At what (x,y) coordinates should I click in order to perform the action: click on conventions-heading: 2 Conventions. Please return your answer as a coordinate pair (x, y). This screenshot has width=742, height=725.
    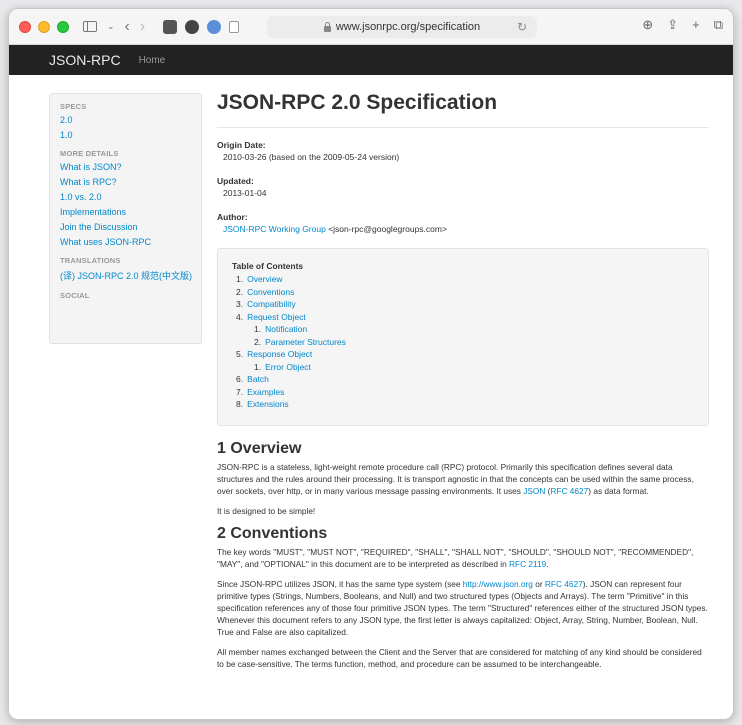
    Looking at the image, I should click on (272, 533).